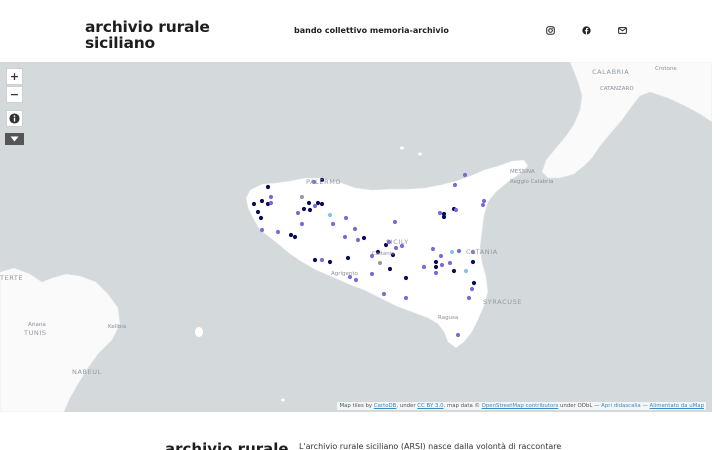  I want to click on label-agrigento: Agrigento, so click(344, 274).